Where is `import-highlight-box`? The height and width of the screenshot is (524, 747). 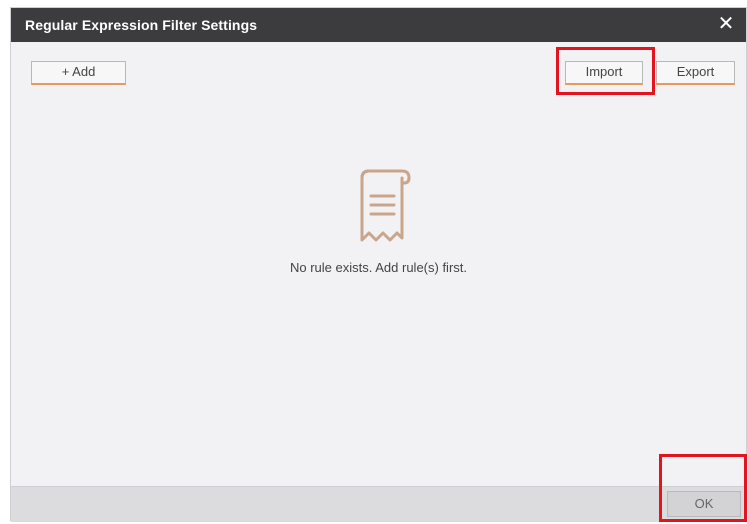 import-highlight-box is located at coordinates (605, 71).